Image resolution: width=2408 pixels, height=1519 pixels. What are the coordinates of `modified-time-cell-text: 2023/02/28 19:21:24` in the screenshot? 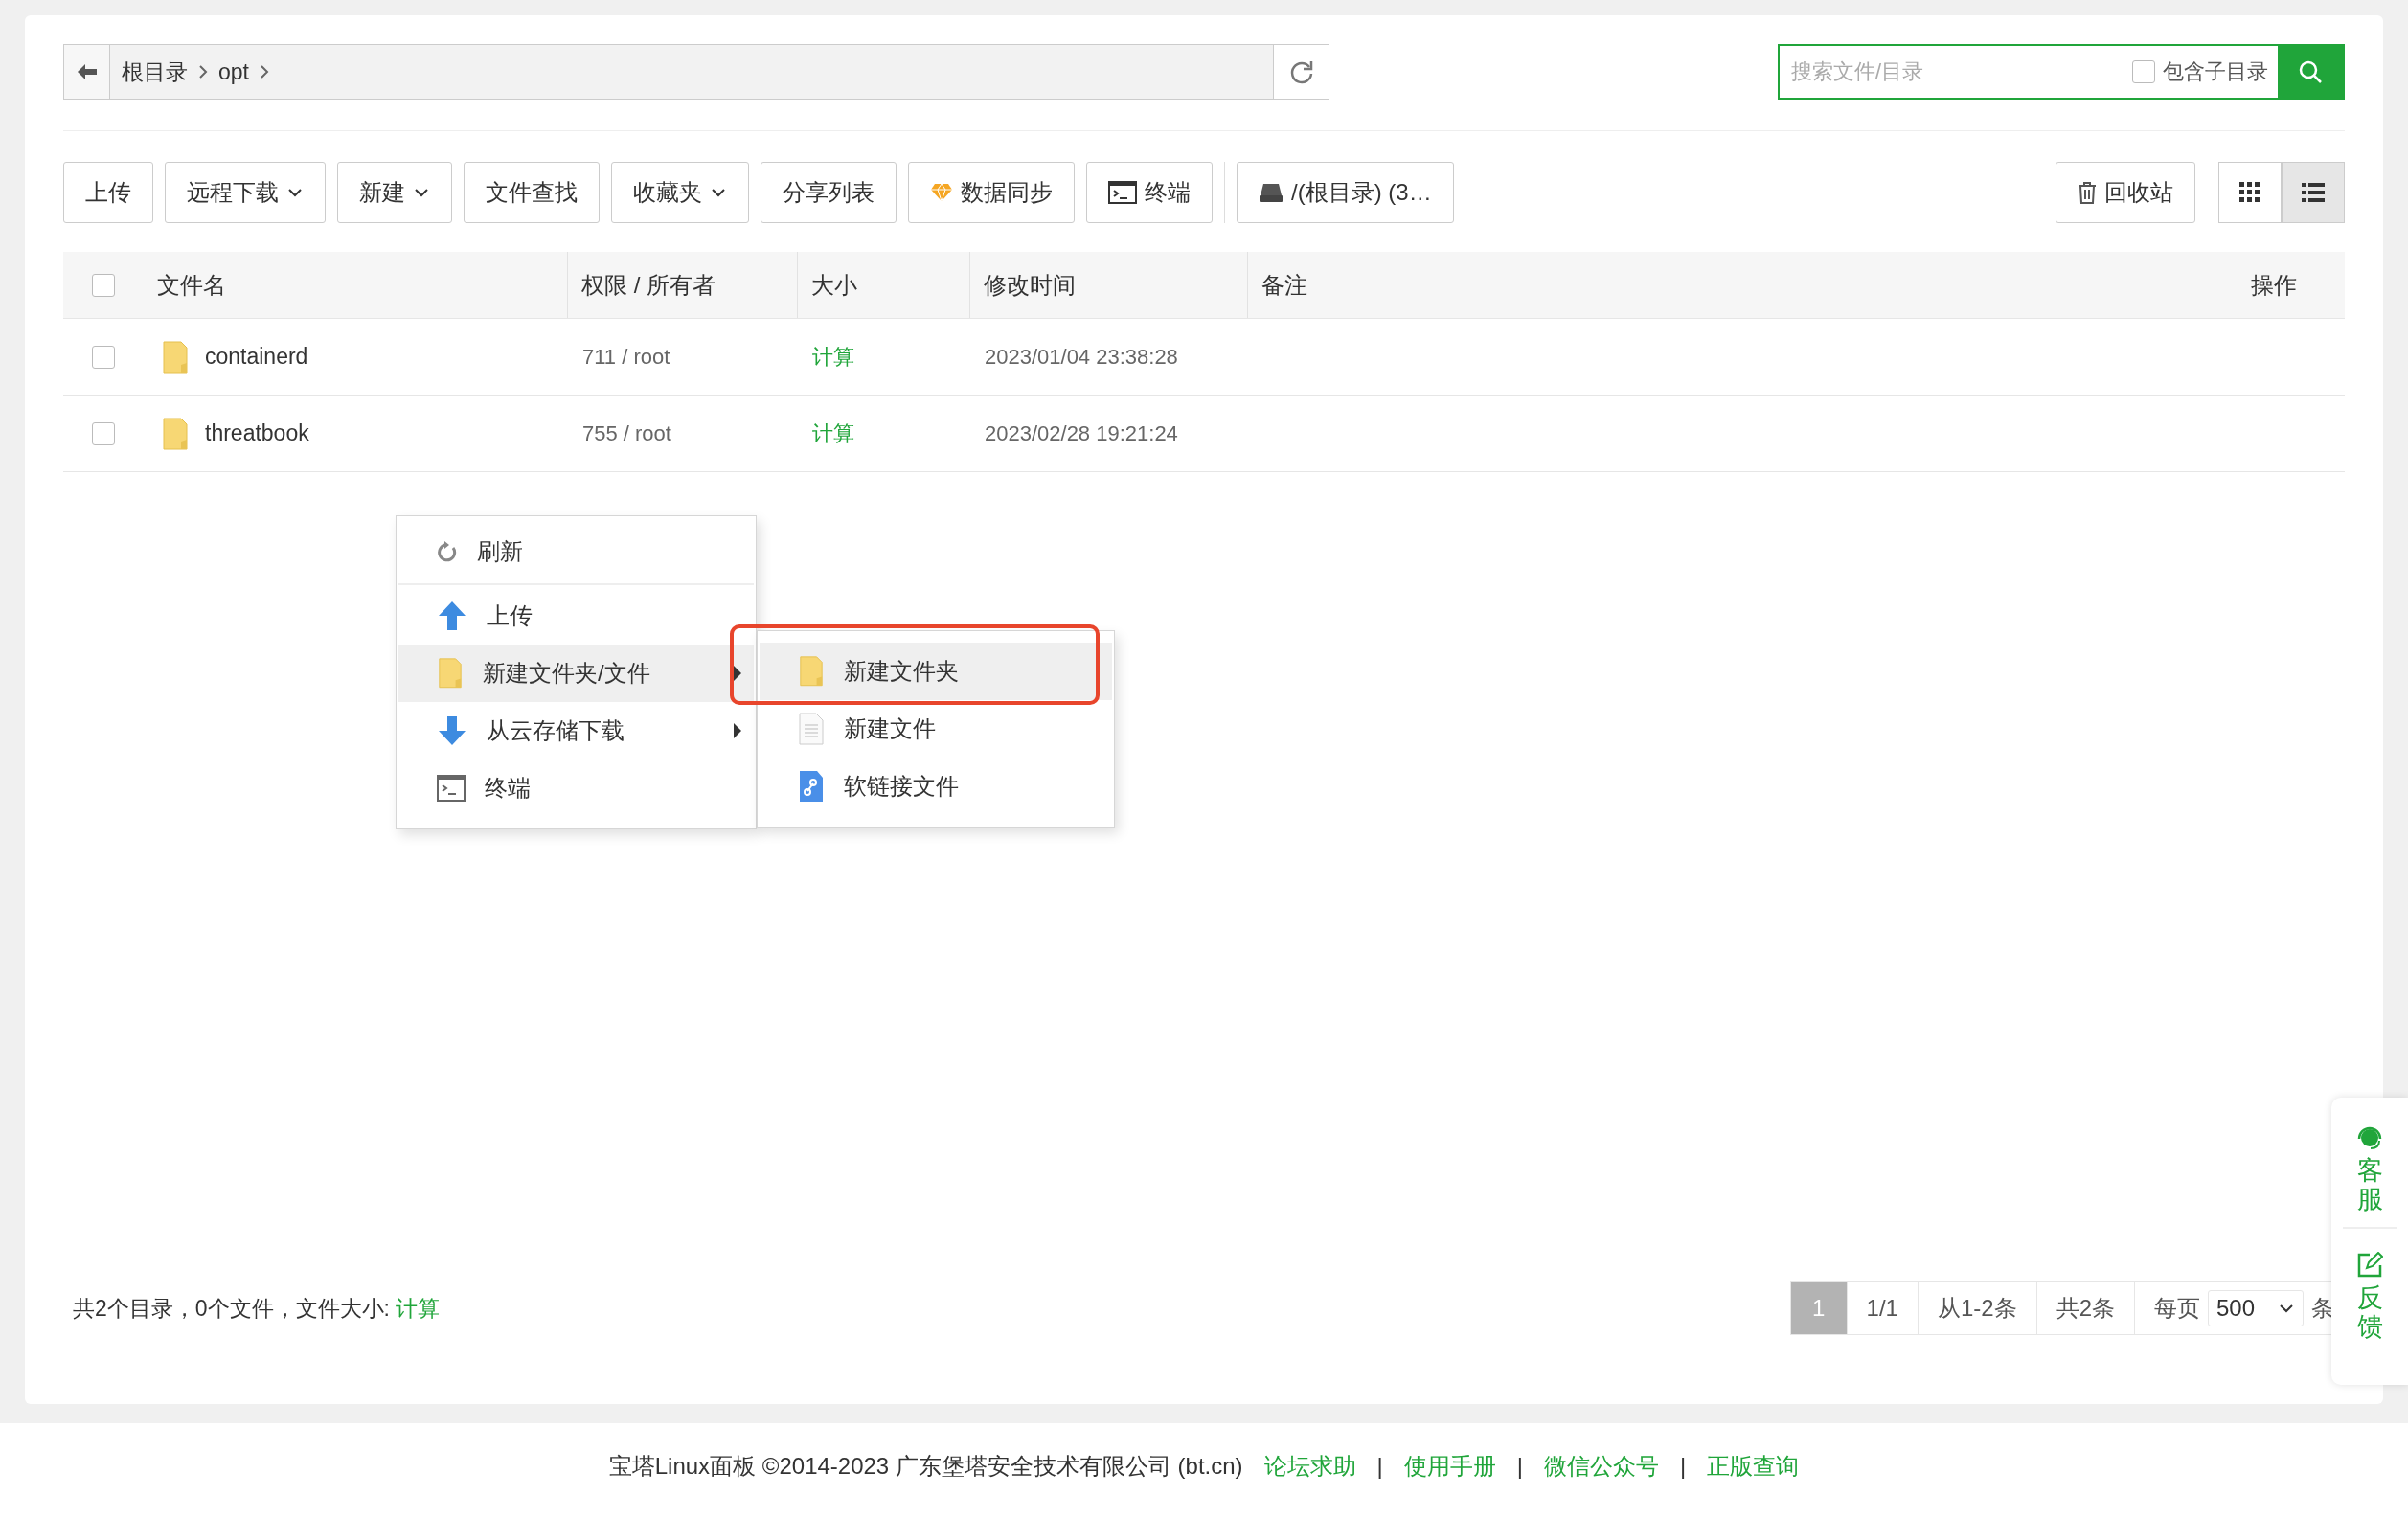 It's located at (1081, 433).